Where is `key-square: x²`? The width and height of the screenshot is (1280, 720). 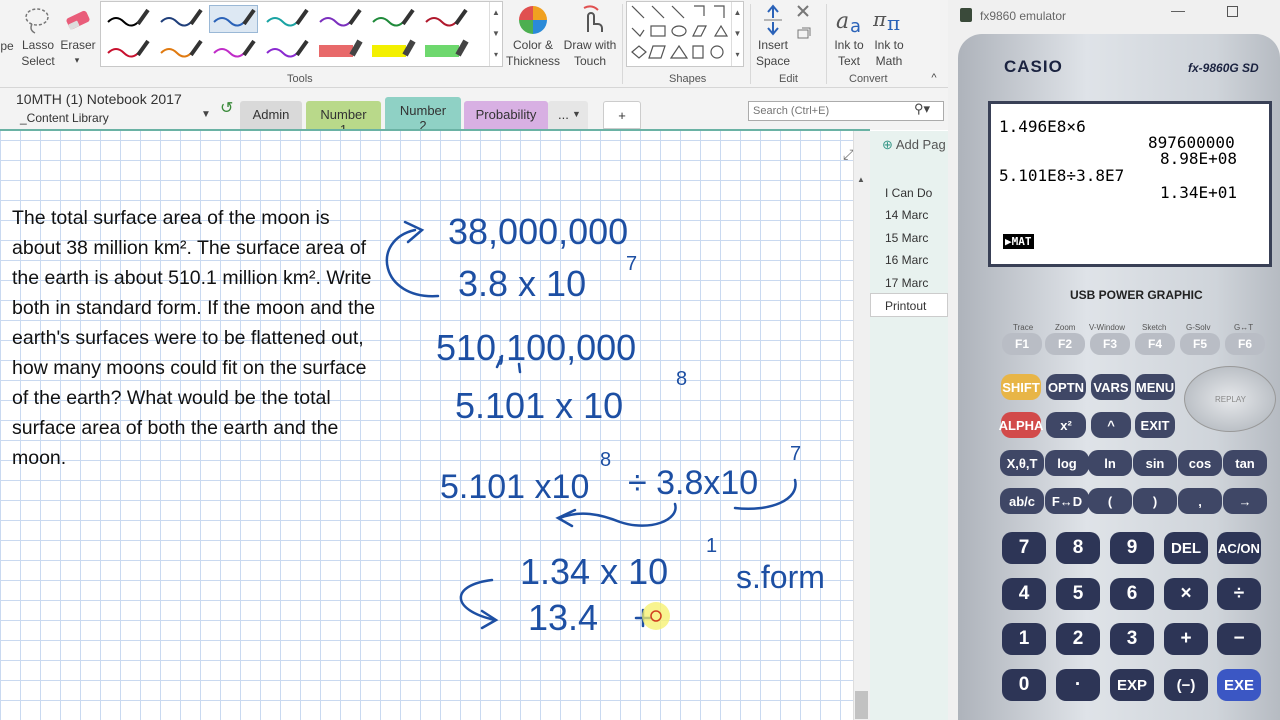 key-square: x² is located at coordinates (1066, 425).